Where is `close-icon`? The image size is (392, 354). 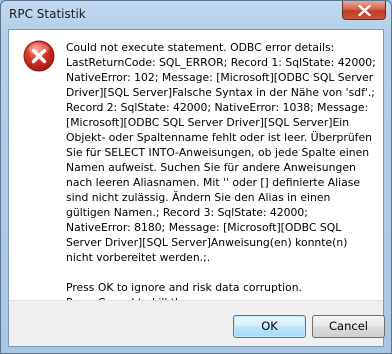 close-icon is located at coordinates (364, 10).